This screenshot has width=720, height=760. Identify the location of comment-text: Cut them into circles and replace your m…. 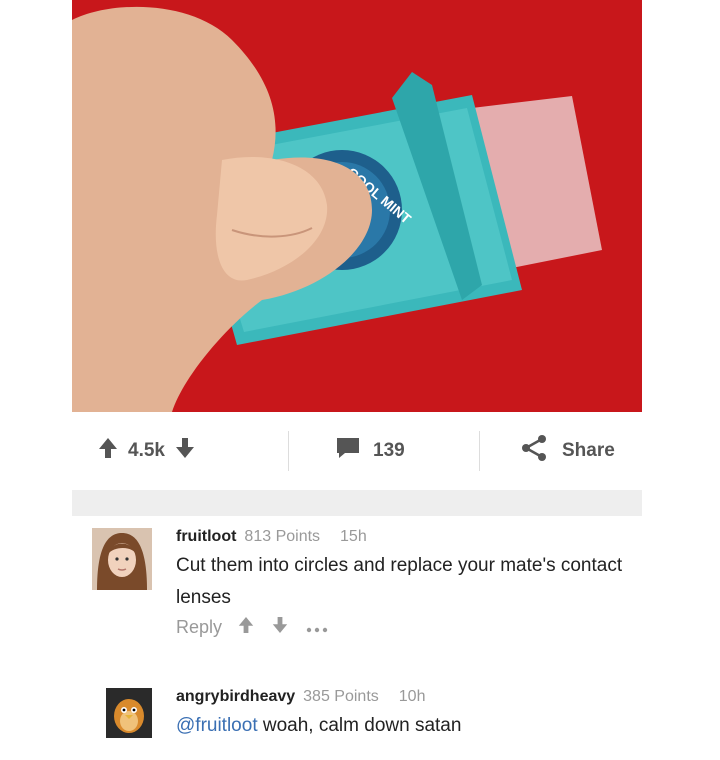
(399, 581).